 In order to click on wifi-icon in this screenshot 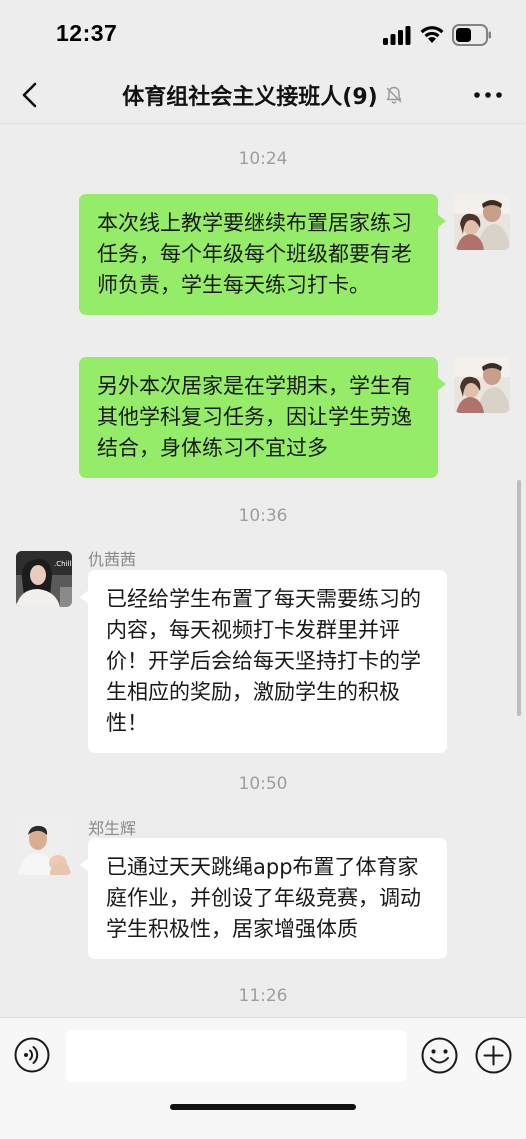, I will do `click(432, 34)`.